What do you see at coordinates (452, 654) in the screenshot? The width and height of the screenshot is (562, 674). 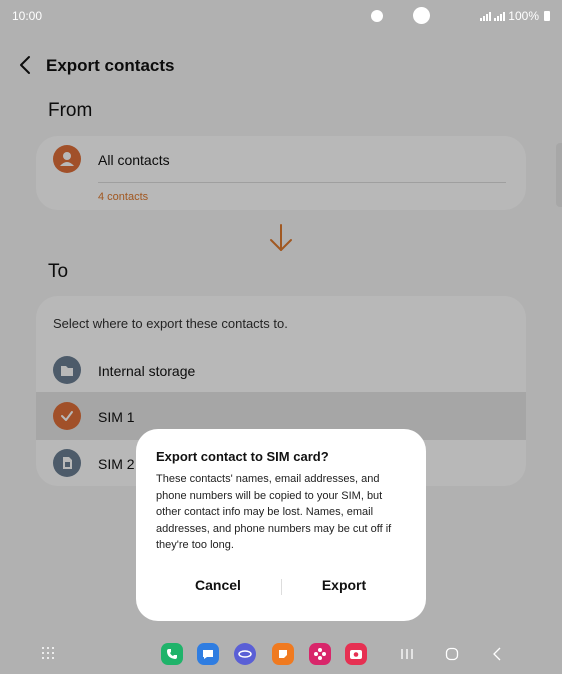 I see `home-icon` at bounding box center [452, 654].